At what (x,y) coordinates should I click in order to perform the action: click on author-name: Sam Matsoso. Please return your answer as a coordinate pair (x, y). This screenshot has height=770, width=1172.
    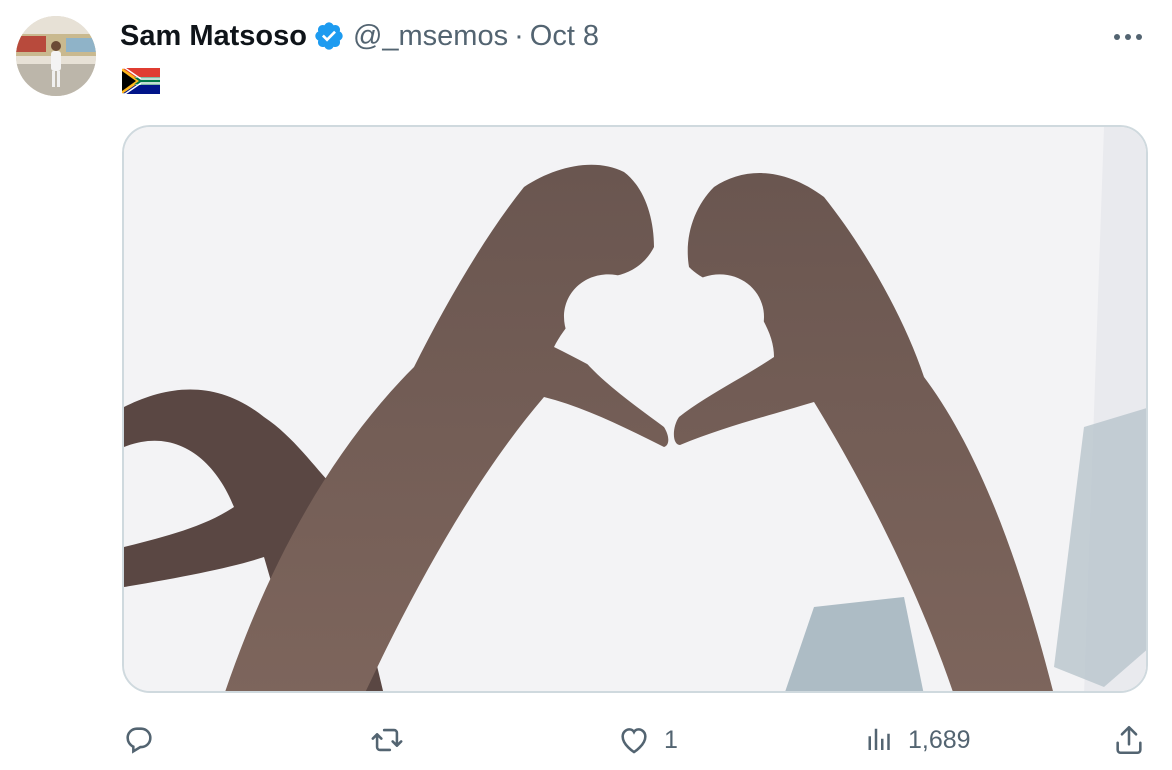
    Looking at the image, I should click on (213, 36).